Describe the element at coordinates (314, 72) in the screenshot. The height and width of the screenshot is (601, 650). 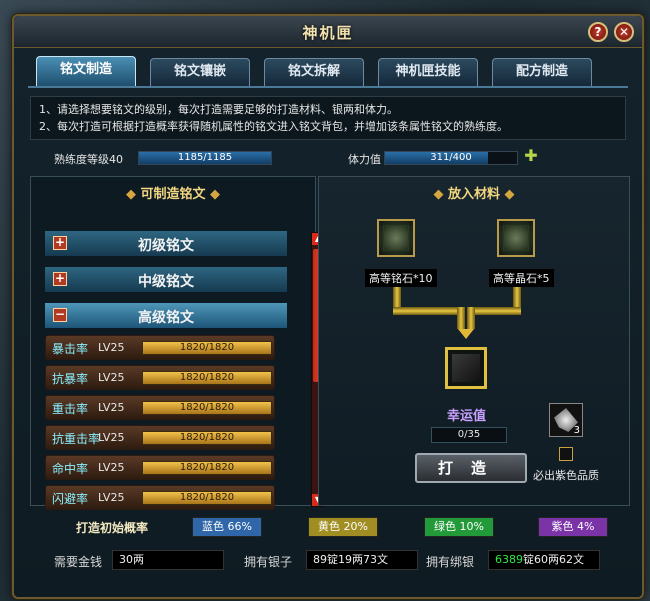
I see `tab-rune-disassemble: 铭文拆解` at that location.